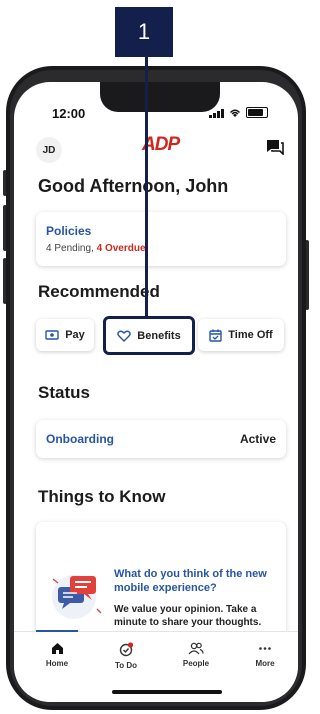  Describe the element at coordinates (133, 186) in the screenshot. I see `greeting: Good Afternoon, John` at that location.